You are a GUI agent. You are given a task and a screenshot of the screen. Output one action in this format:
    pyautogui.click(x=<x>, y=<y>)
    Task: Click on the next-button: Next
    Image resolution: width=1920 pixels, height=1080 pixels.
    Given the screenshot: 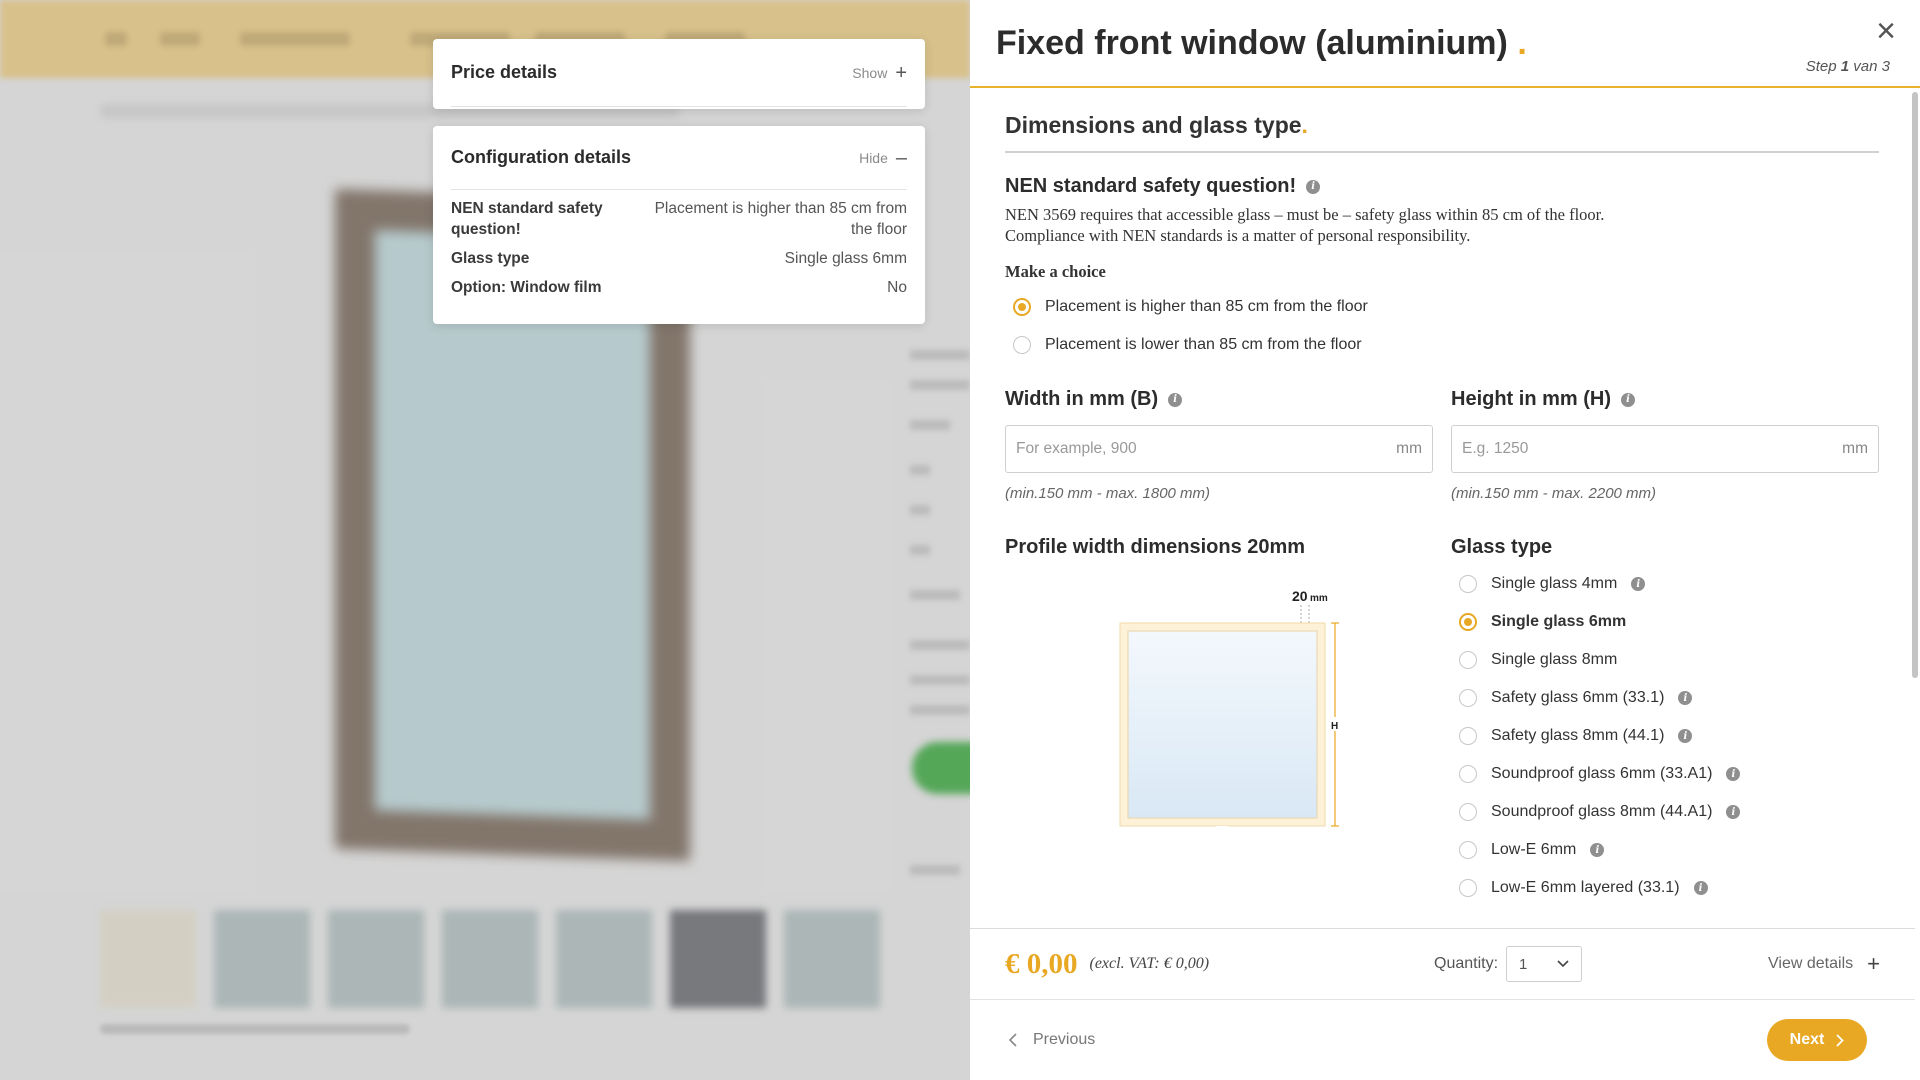 What is the action you would take?
    pyautogui.click(x=1817, y=1040)
    